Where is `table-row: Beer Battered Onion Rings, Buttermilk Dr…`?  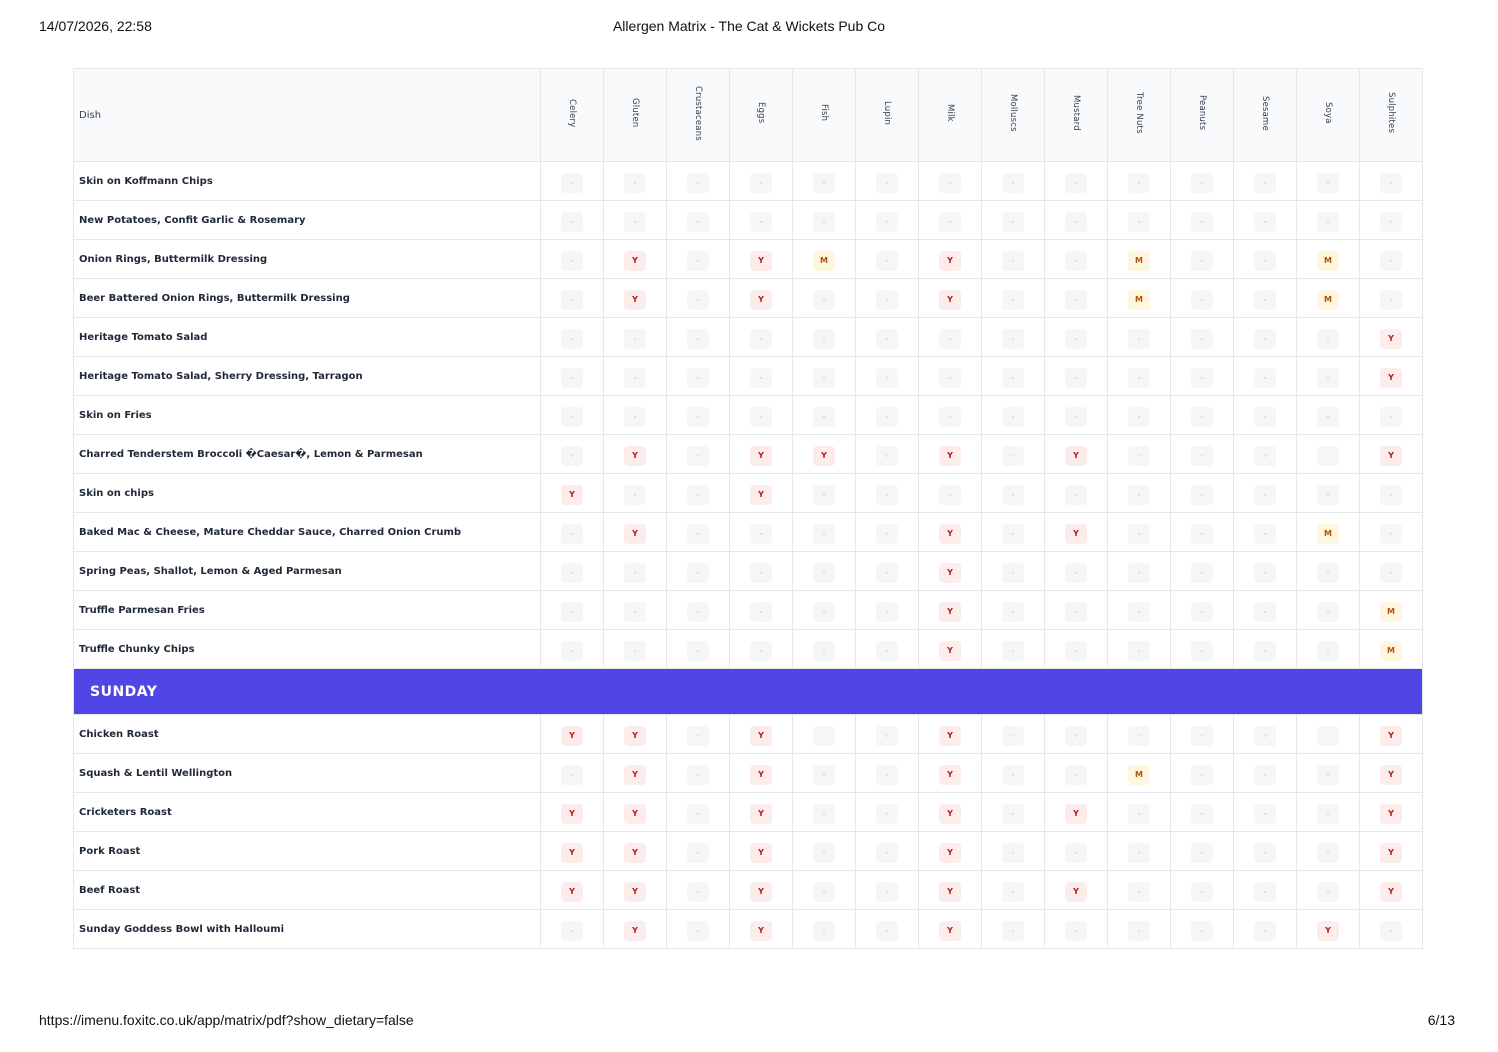 table-row: Beer Battered Onion Rings, Buttermilk Dr… is located at coordinates (748, 298).